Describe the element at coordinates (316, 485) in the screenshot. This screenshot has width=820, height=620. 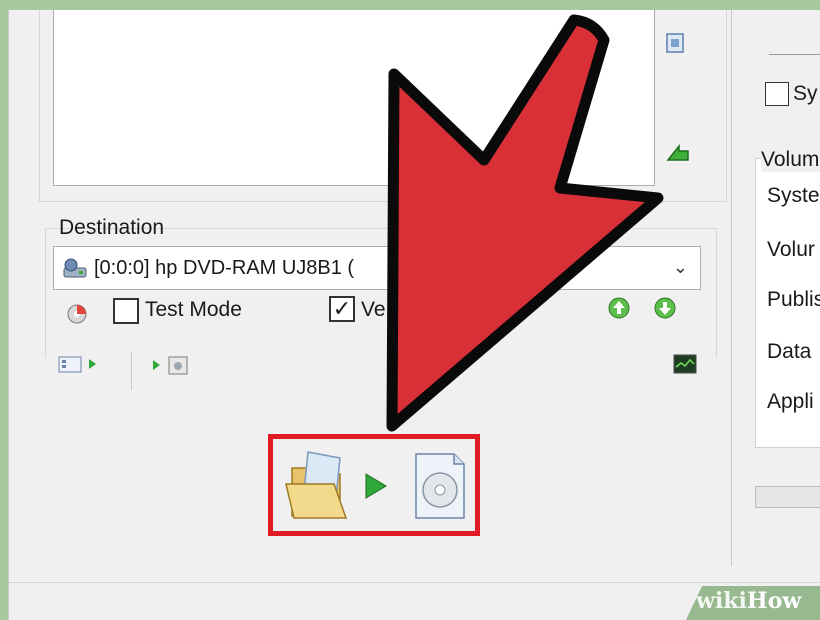
I see `open-folder-icon` at that location.